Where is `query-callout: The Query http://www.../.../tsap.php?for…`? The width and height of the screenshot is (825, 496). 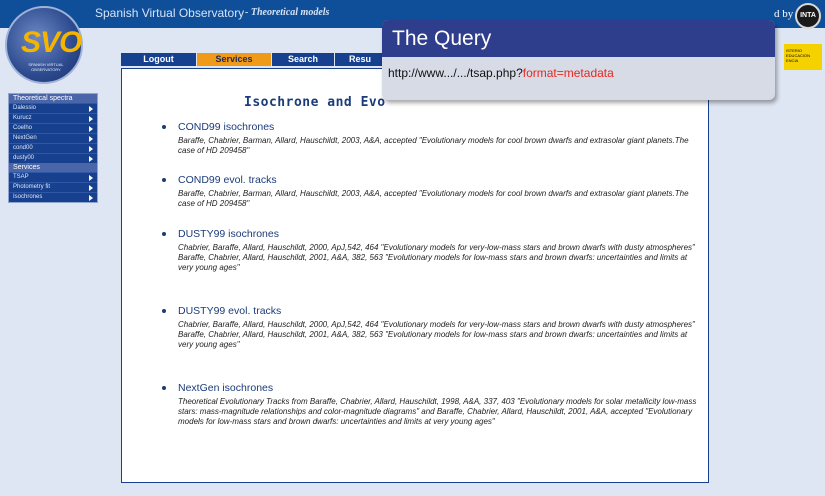
query-callout: The Query http://www.../.../tsap.php?for… is located at coordinates (578, 60).